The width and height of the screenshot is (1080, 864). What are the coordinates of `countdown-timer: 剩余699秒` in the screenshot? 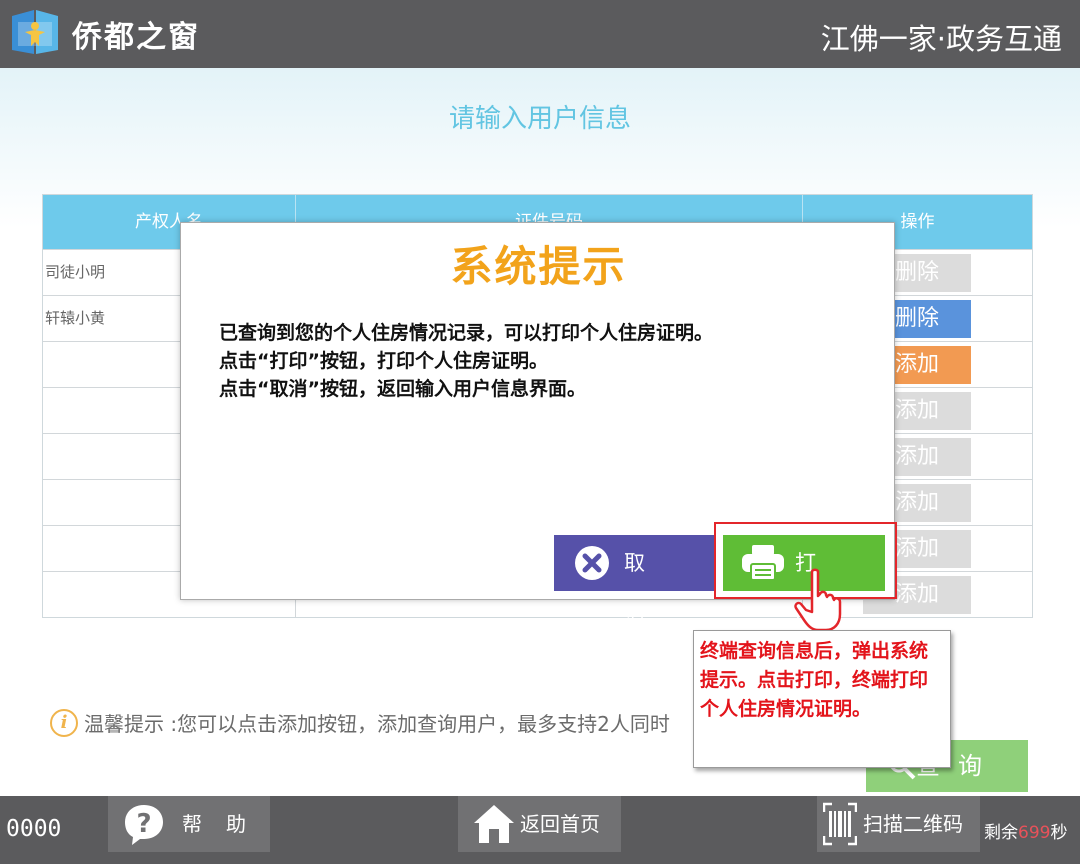 It's located at (1025, 830).